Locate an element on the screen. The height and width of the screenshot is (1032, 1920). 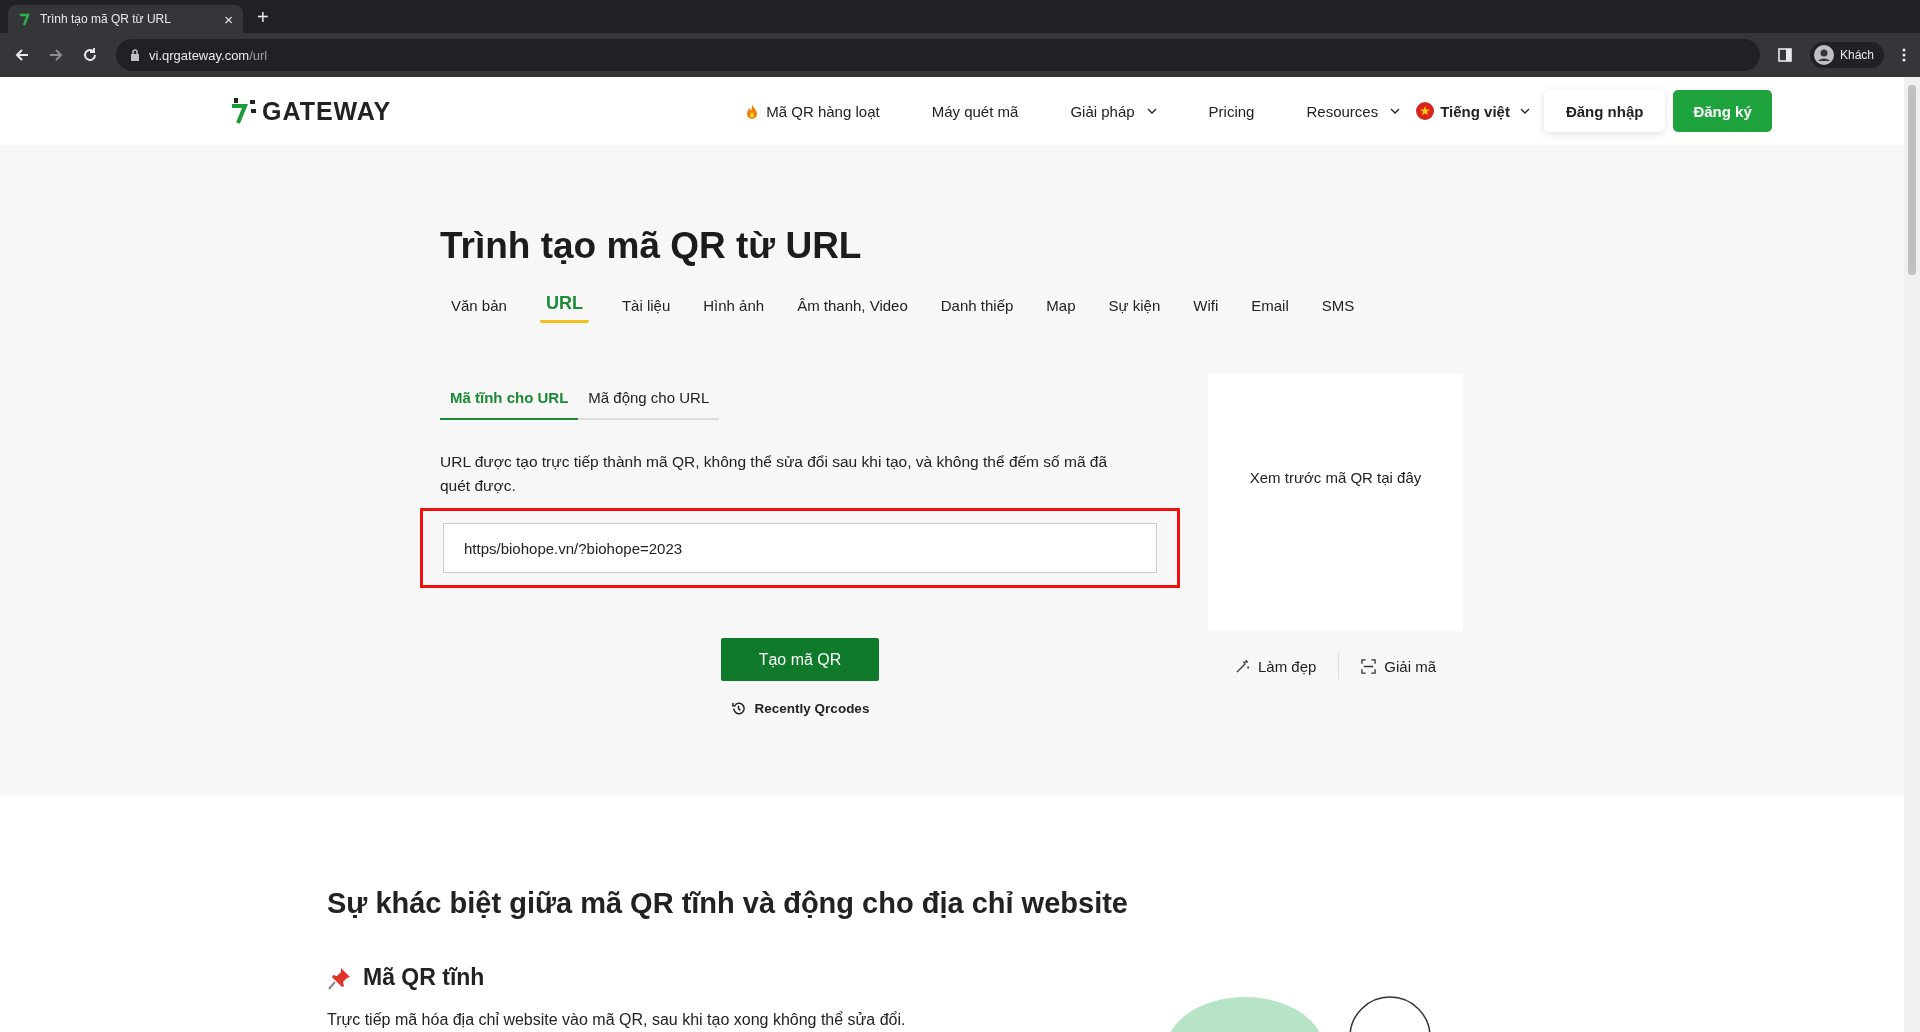
login-button: Đăng nhập is located at coordinates (1604, 111).